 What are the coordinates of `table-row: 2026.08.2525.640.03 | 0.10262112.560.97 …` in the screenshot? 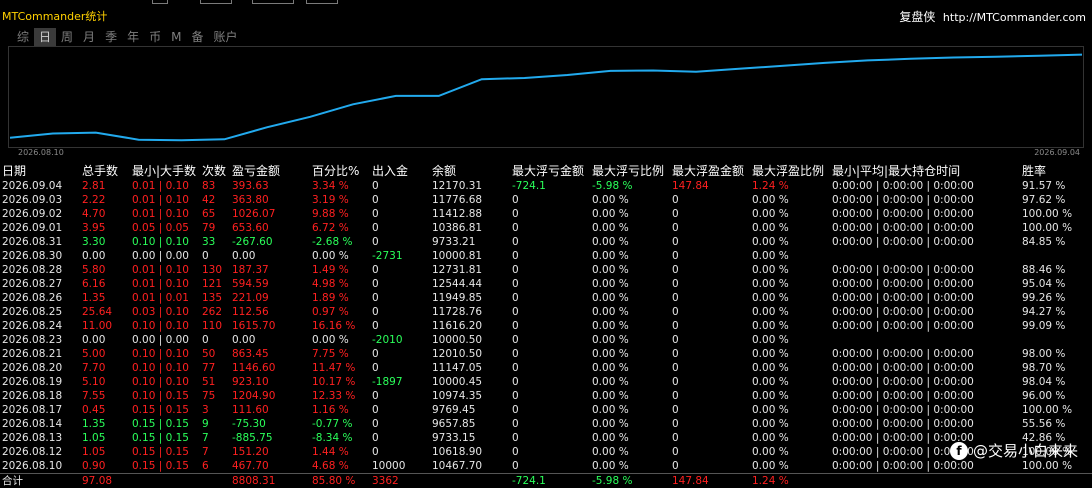 It's located at (546, 312).